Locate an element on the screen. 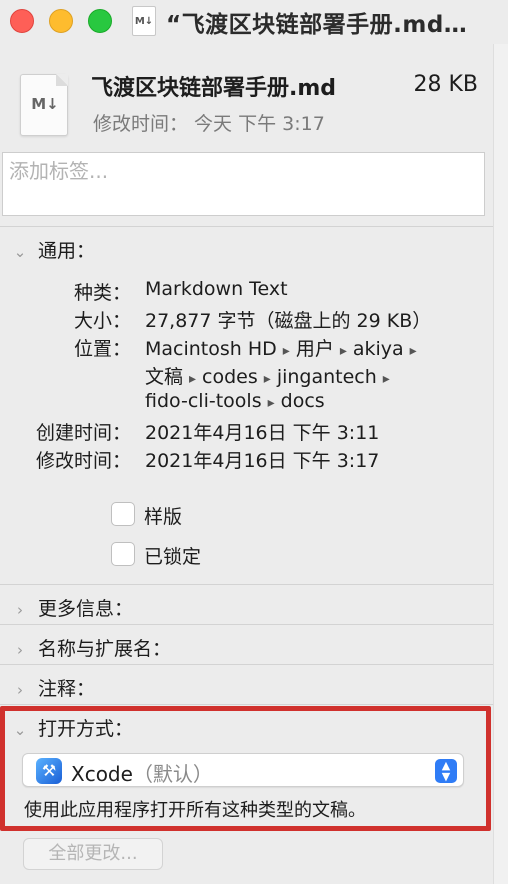 This screenshot has height=884, width=508. locked-label: 已锁定 is located at coordinates (173, 557).